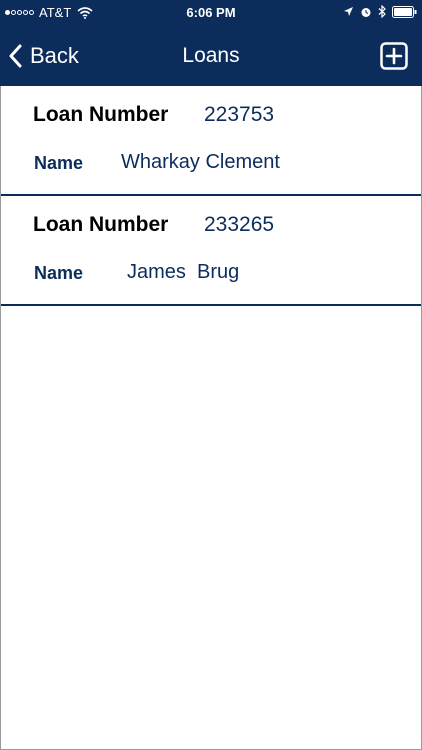 The height and width of the screenshot is (750, 422). I want to click on location-arrow-icon, so click(348, 11).